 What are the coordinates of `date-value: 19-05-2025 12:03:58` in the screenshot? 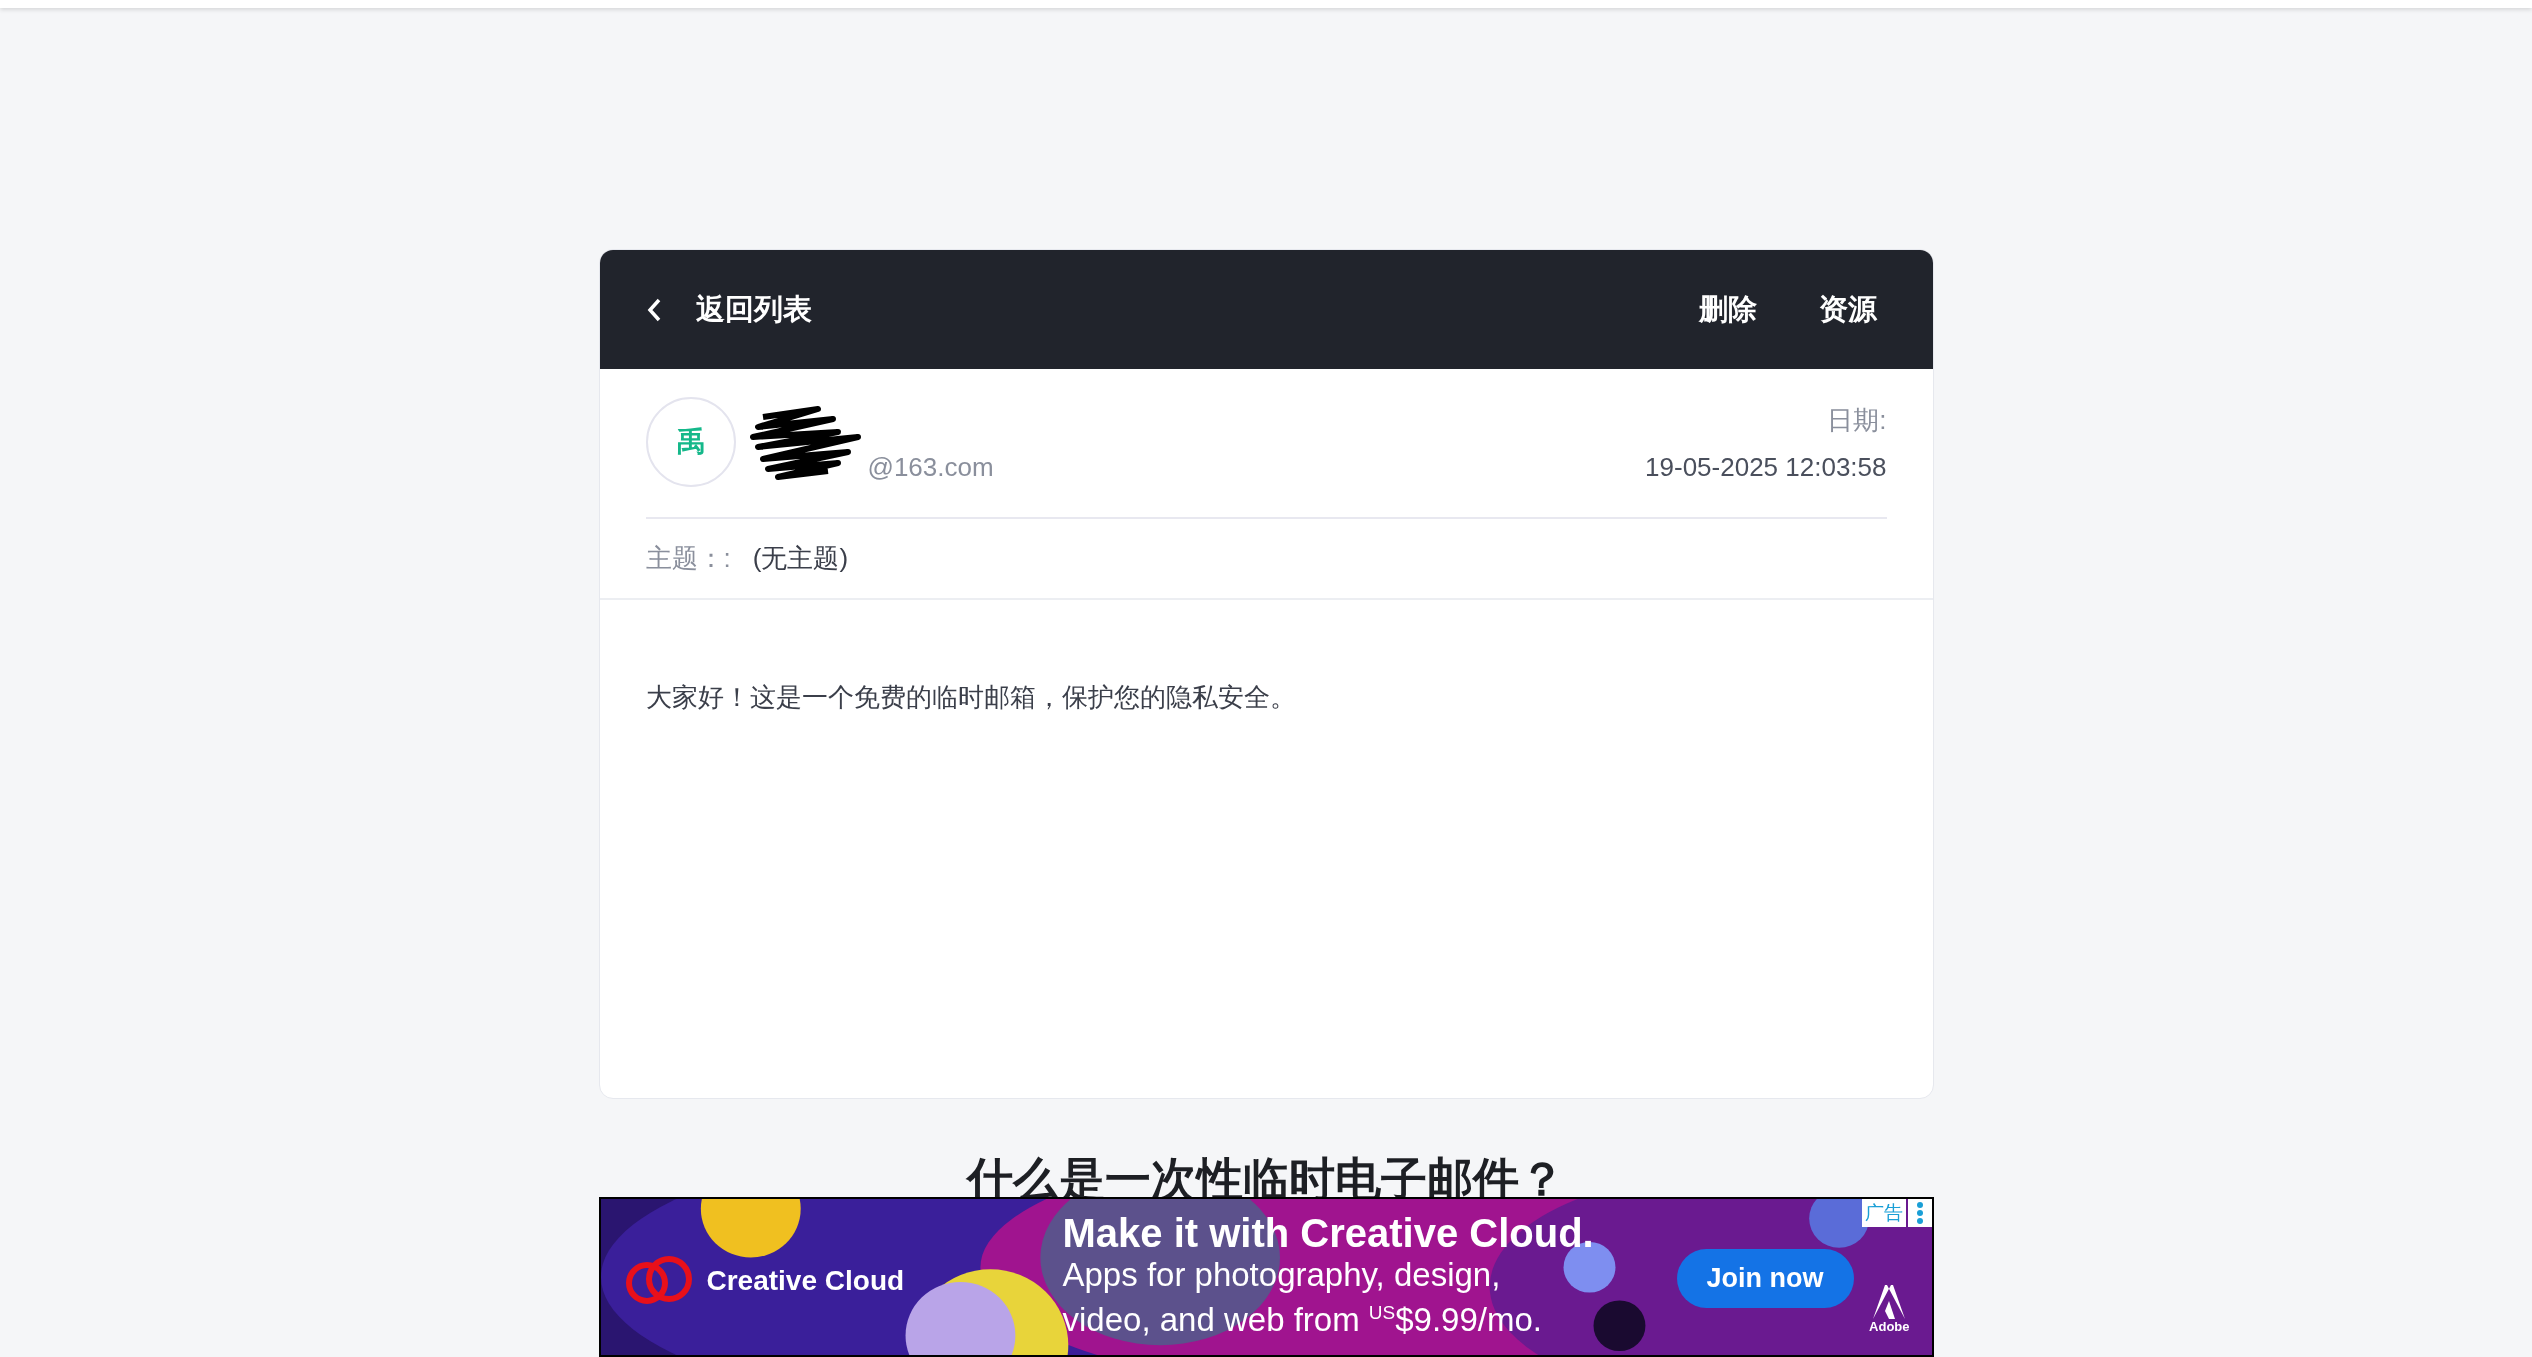 It's located at (1766, 467).